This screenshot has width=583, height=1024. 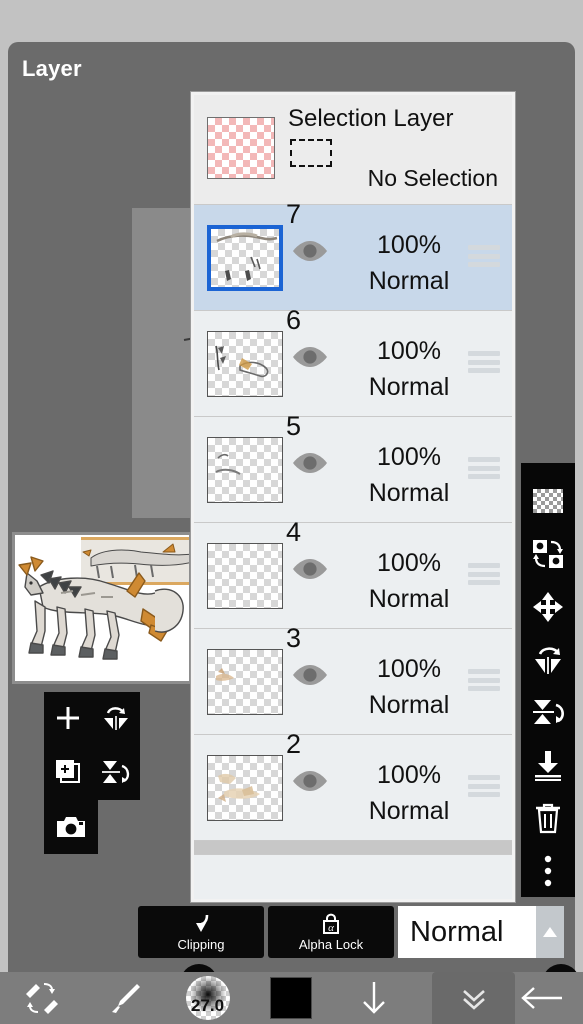 What do you see at coordinates (41, 998) in the screenshot?
I see `undo-redo-icon` at bounding box center [41, 998].